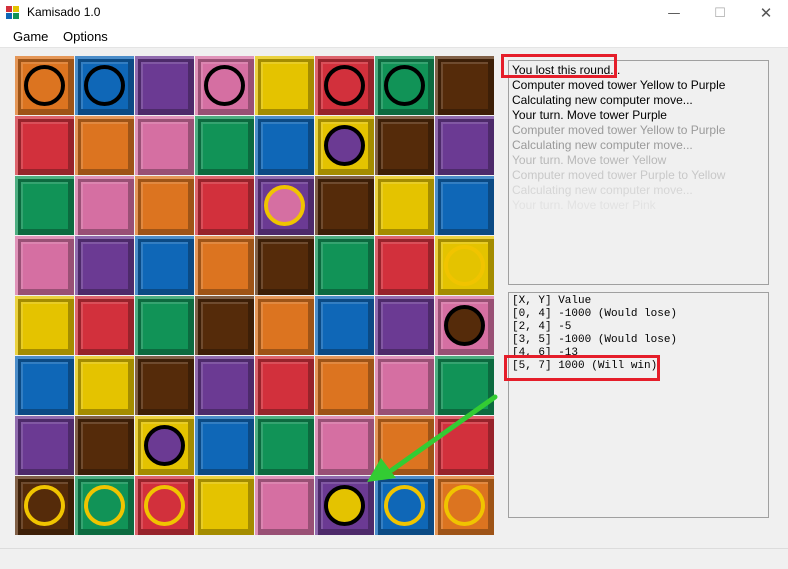  What do you see at coordinates (30, 36) in the screenshot?
I see `menu-game: Game` at bounding box center [30, 36].